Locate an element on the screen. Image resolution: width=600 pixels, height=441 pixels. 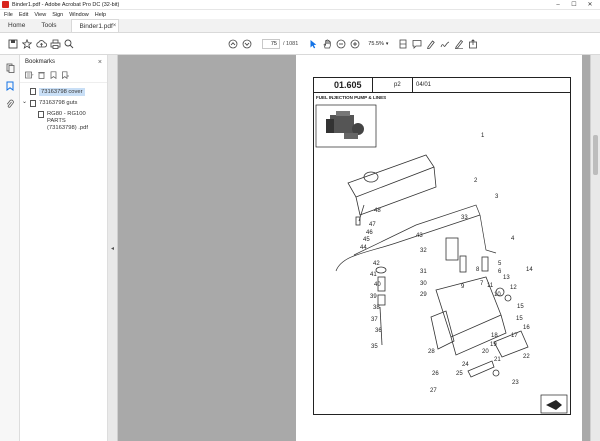
tab-bar: Home Tools Binder1.pdf × is located at coordinates (300, 26).